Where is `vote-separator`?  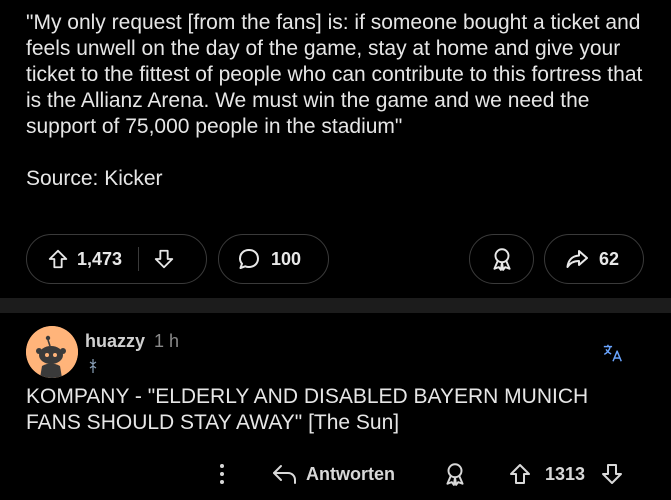 vote-separator is located at coordinates (139, 259).